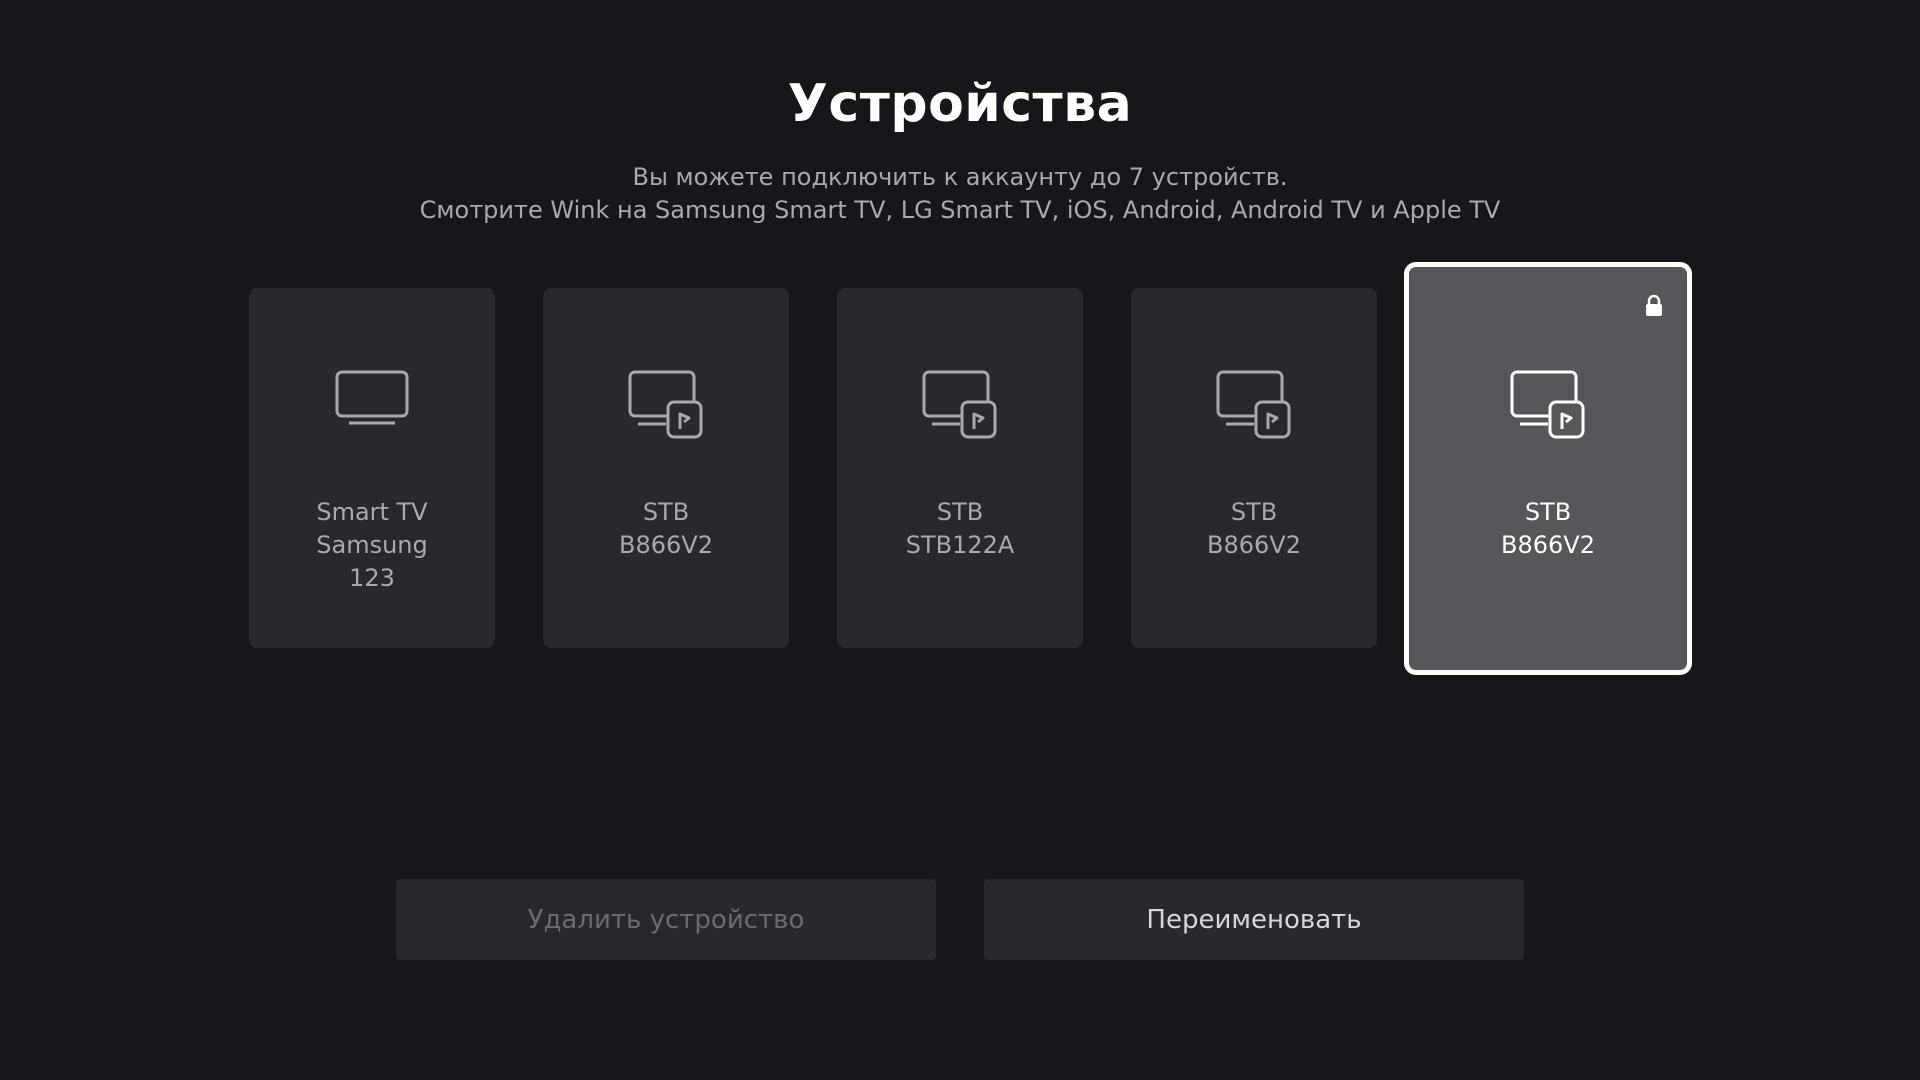  I want to click on rename-button: Переименовать, so click(1254, 919).